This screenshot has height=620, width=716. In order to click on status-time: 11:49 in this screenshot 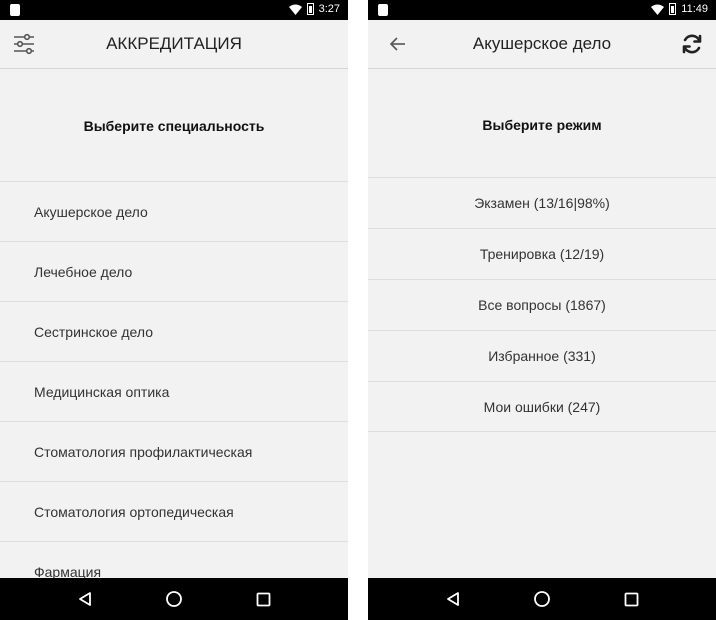, I will do `click(694, 9)`.